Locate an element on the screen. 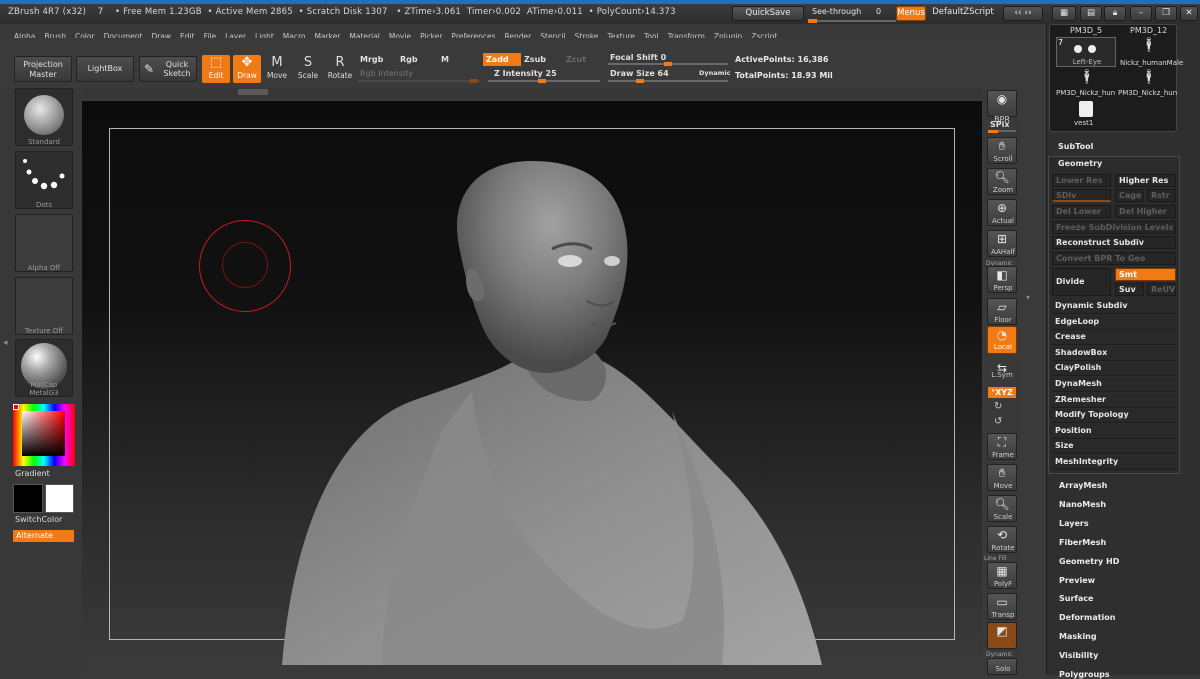 This screenshot has width=1200, height=679. m-button: M is located at coordinates (445, 59).